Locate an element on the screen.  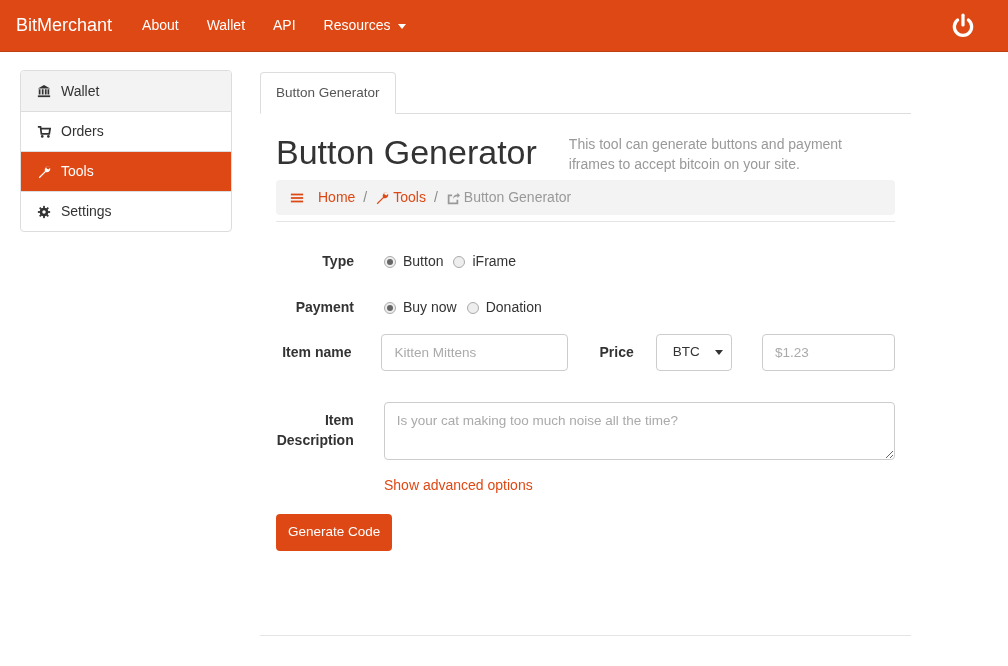
advanced-options-link: Show advanced options is located at coordinates (458, 485).